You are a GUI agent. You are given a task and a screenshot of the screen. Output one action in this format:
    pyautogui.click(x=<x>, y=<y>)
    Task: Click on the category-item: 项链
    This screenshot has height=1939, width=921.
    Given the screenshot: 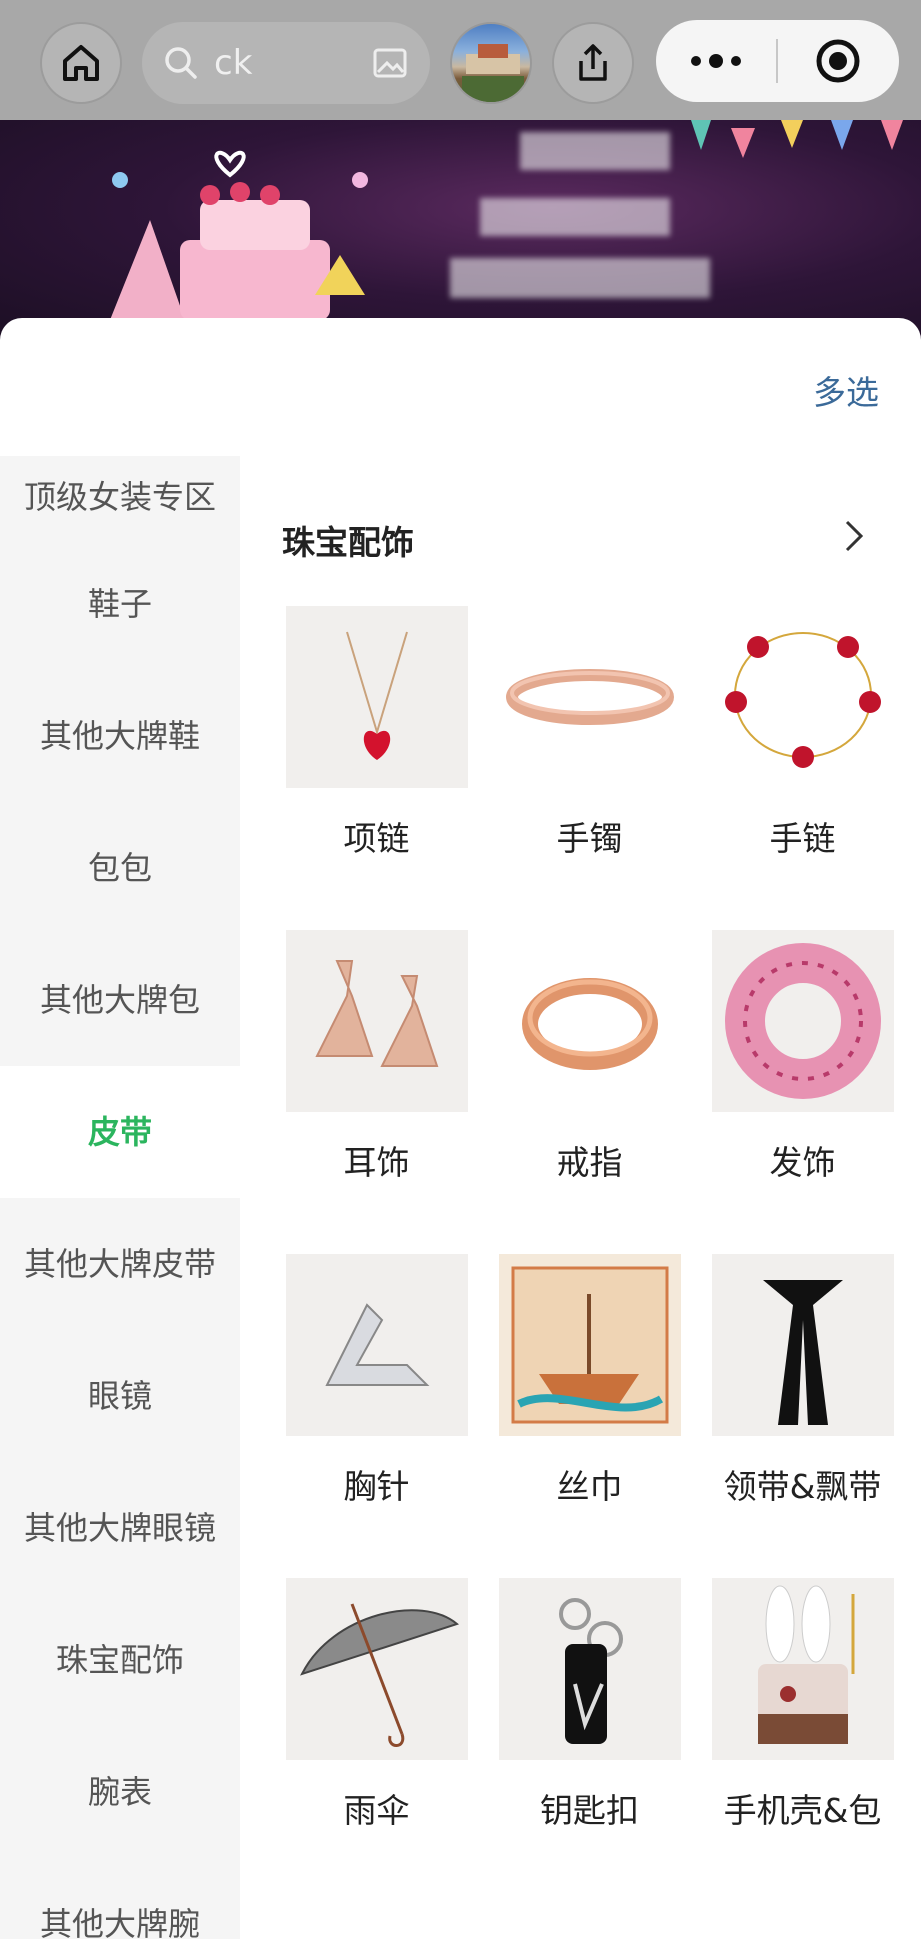 What is the action you would take?
    pyautogui.click(x=376, y=733)
    